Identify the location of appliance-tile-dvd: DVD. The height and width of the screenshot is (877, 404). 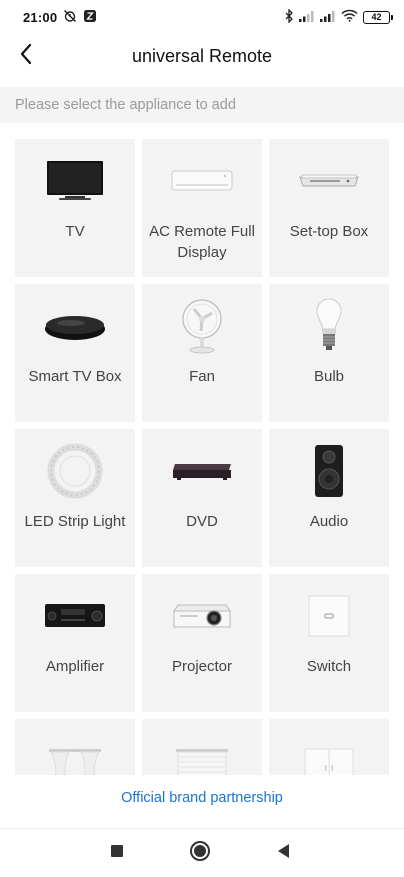
(202, 498).